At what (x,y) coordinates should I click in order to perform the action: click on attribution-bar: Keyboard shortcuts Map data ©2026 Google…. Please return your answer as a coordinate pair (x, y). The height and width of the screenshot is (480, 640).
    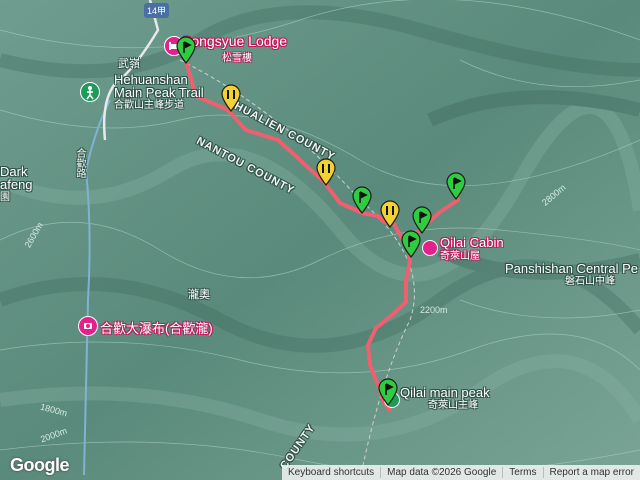
    Looking at the image, I should click on (460, 472).